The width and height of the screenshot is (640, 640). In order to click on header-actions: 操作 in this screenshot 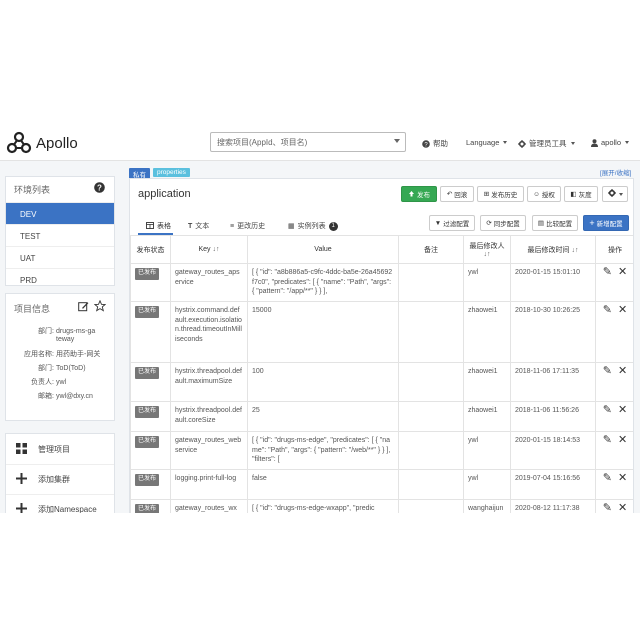, I will do `click(614, 249)`.